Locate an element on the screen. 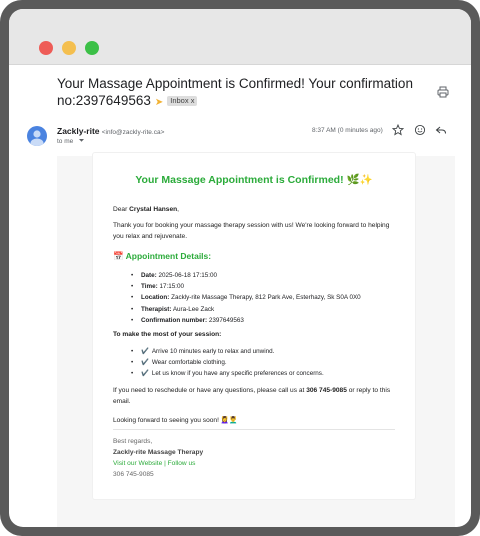 The width and height of the screenshot is (480, 536). tips-heading: To make the most of your session: is located at coordinates (167, 334).